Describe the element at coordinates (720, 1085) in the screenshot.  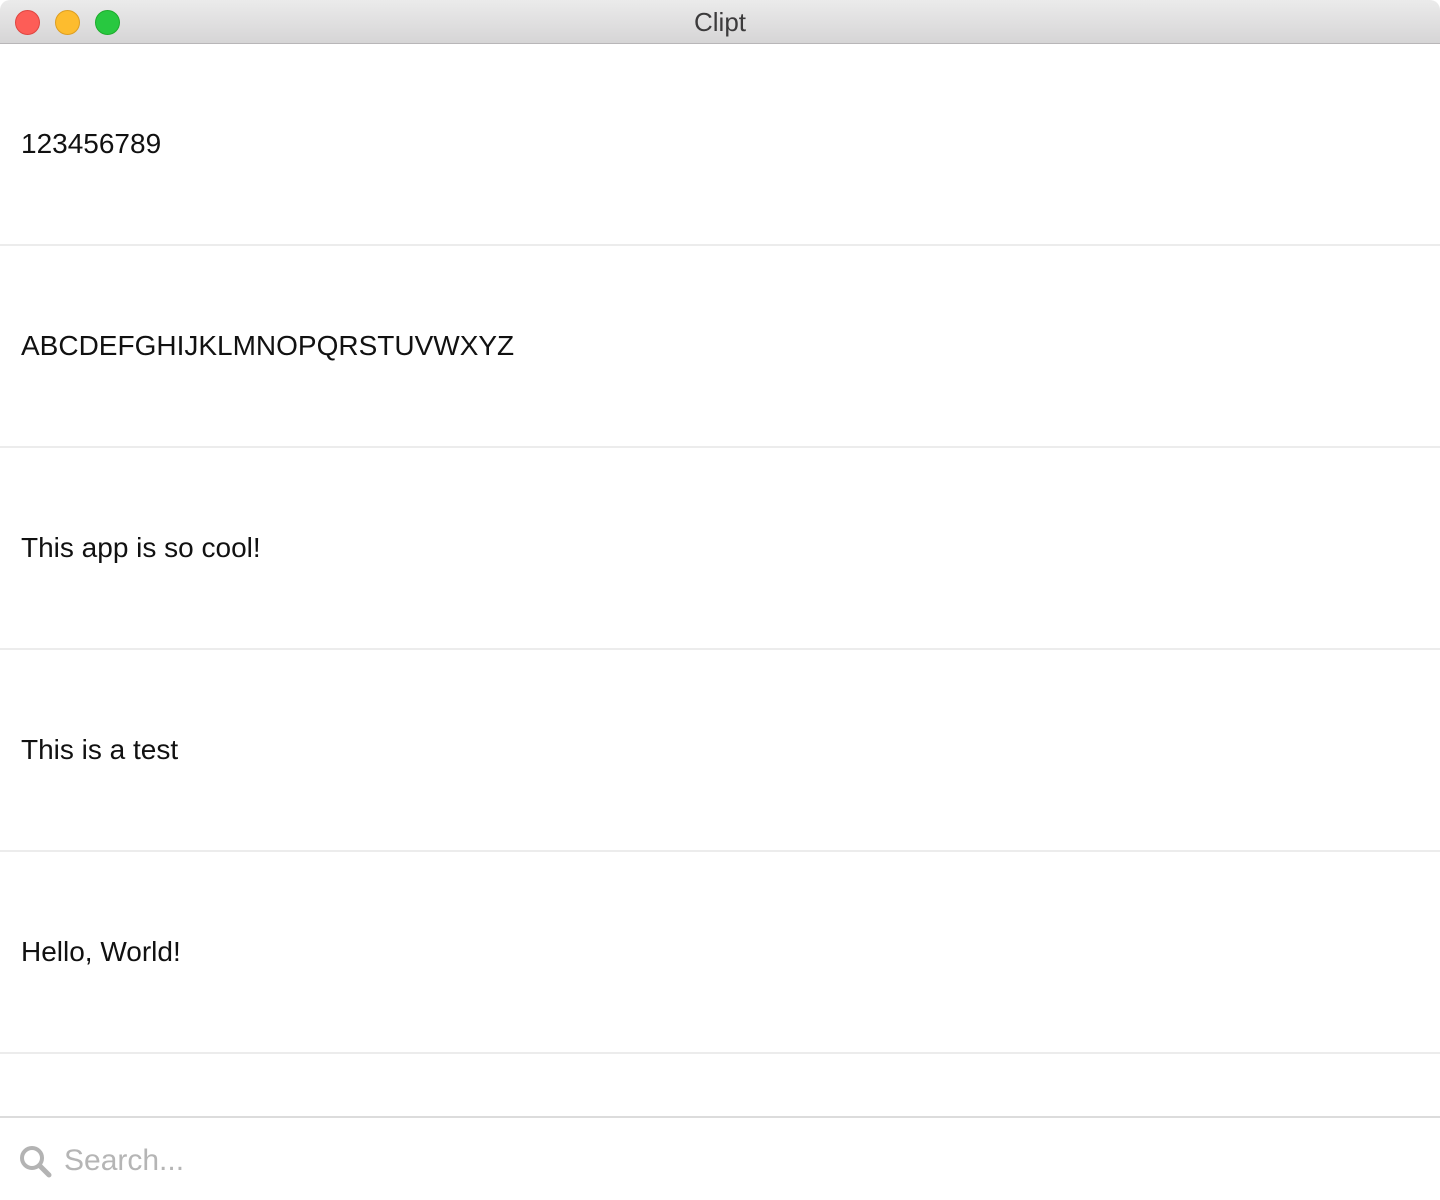
I see `clip-item` at that location.